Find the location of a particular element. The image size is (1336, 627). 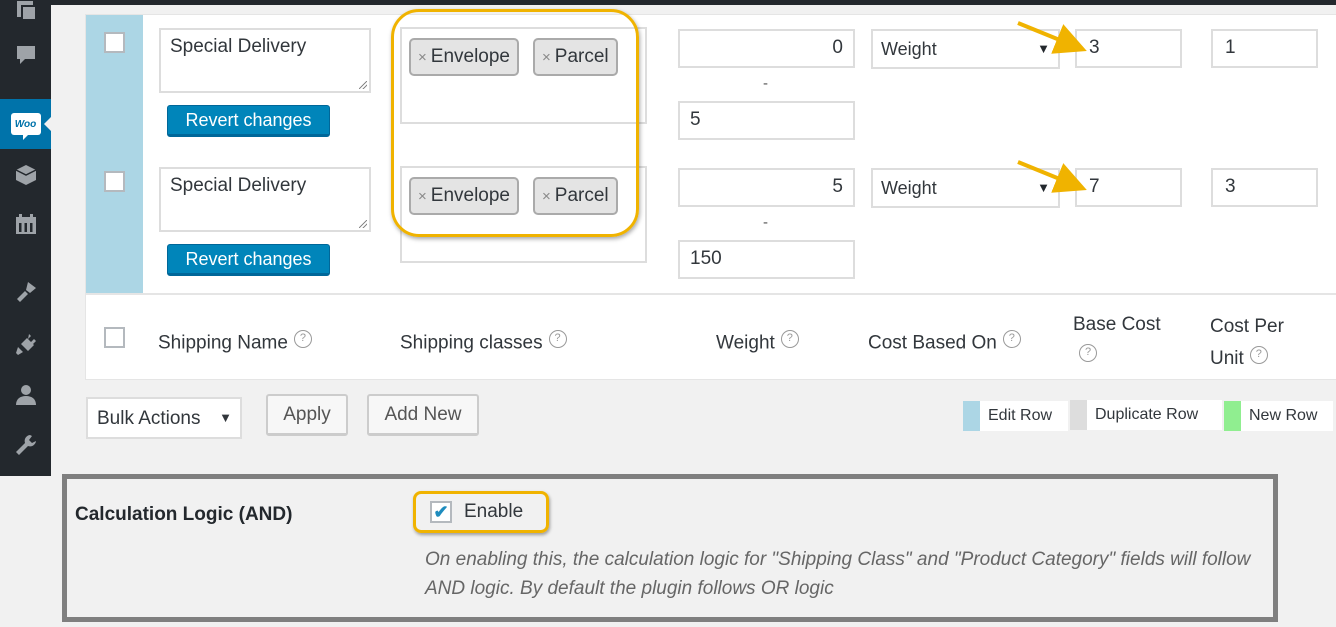

calculation-logic-label: Calculation Logic (AND) is located at coordinates (184, 514).